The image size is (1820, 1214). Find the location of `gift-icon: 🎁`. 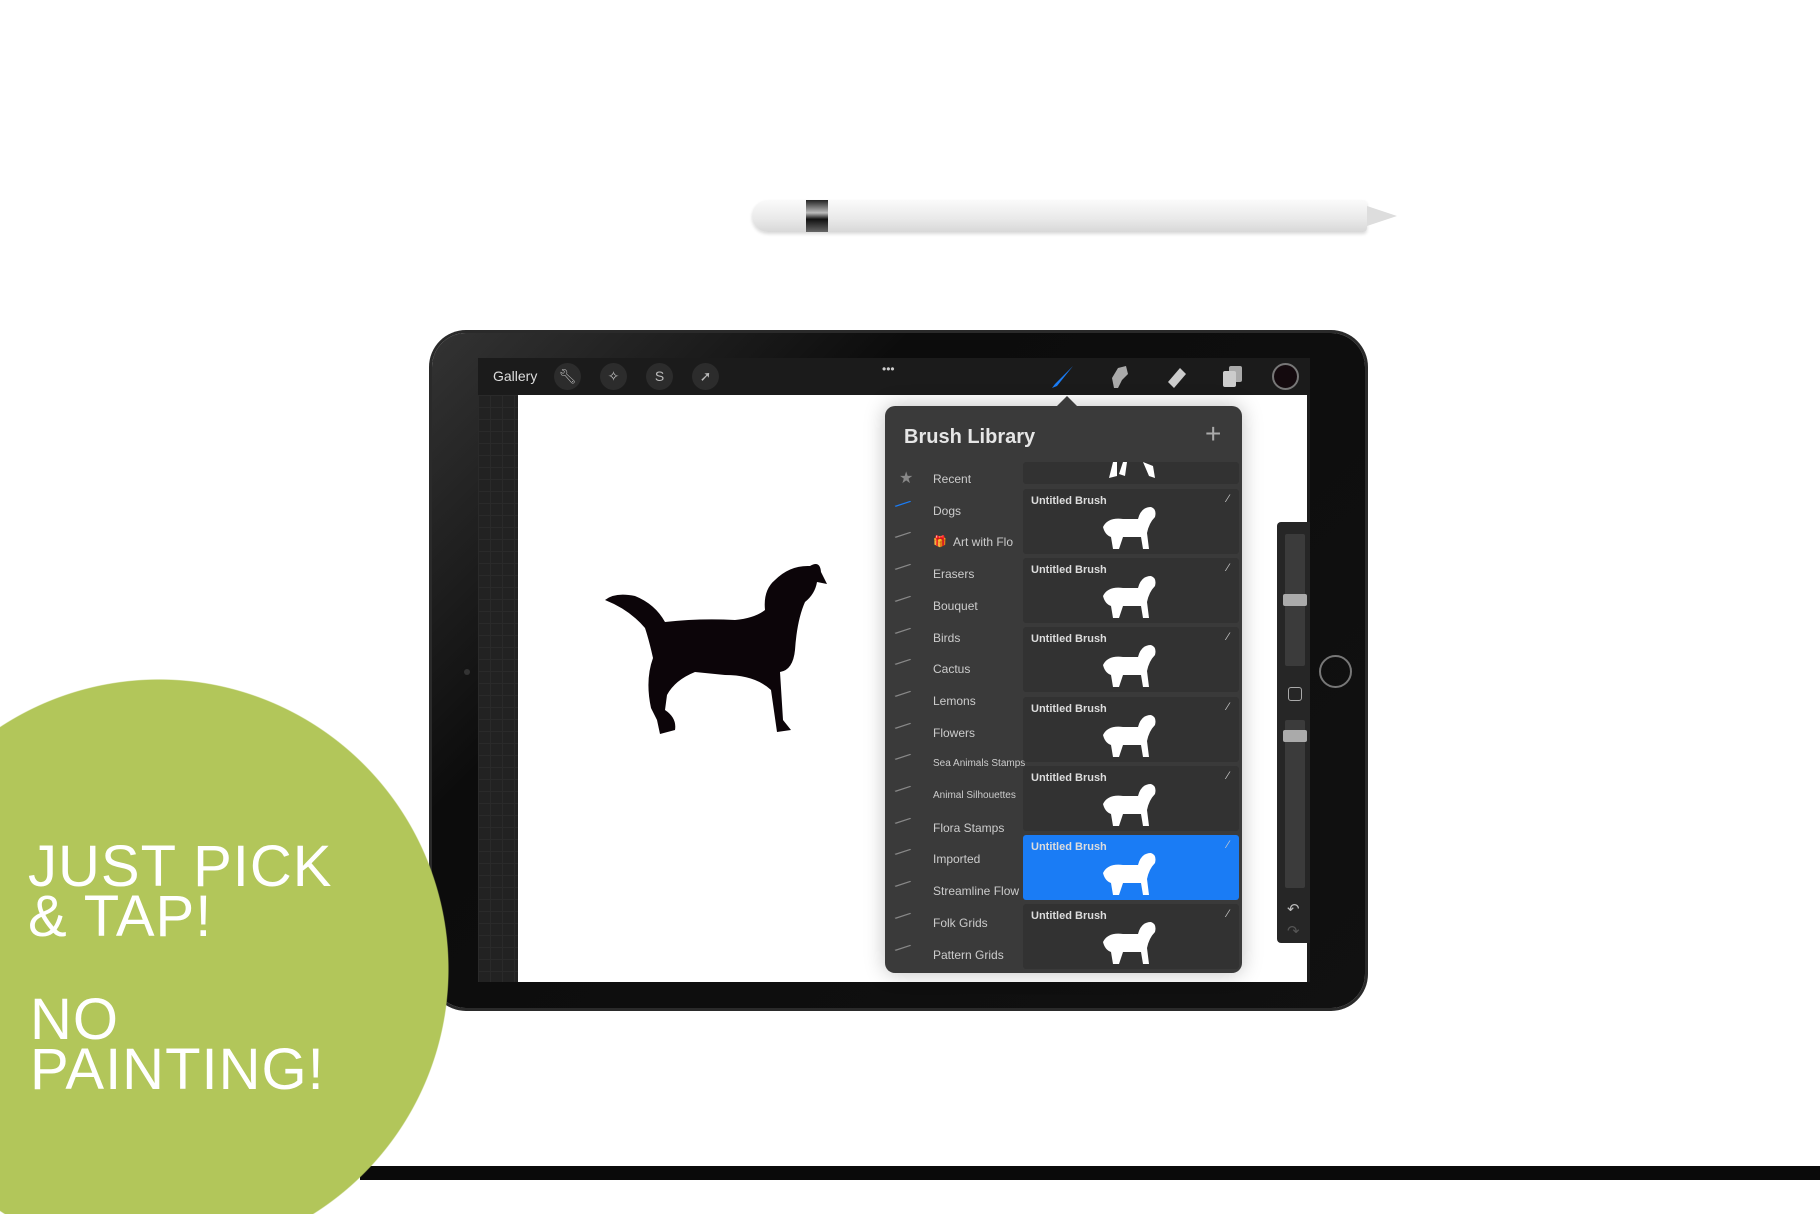

gift-icon: 🎁 is located at coordinates (940, 542).